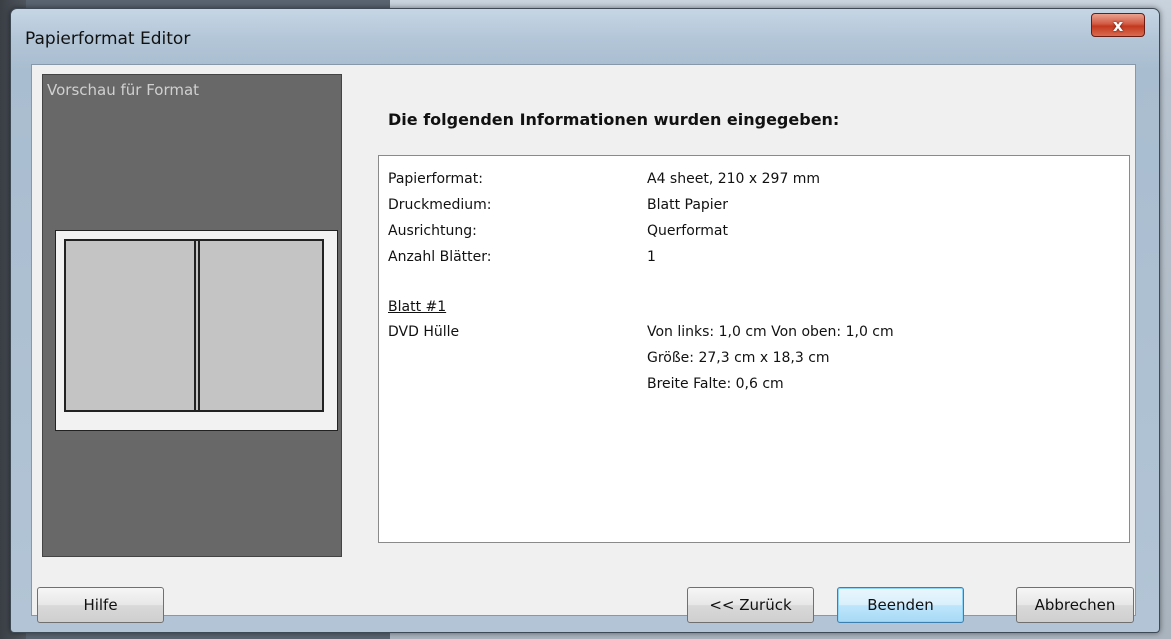 The image size is (1171, 639). I want to click on sheet-title: Blatt #1, so click(417, 307).